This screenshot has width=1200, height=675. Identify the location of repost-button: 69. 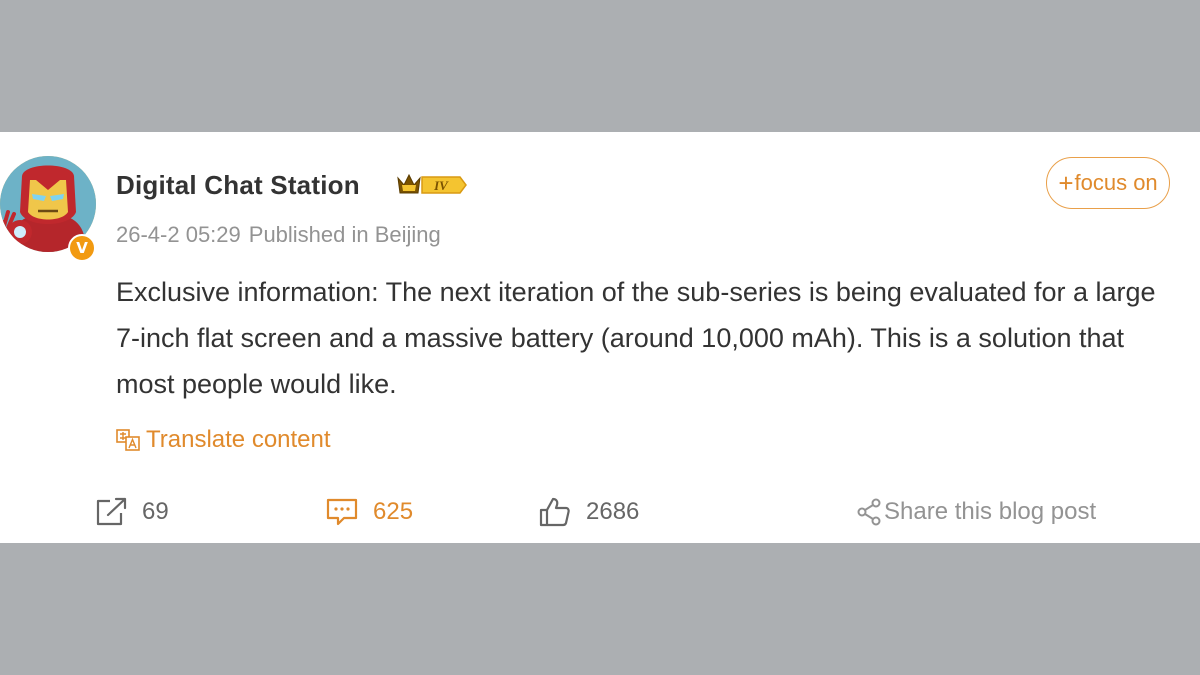
(131, 512).